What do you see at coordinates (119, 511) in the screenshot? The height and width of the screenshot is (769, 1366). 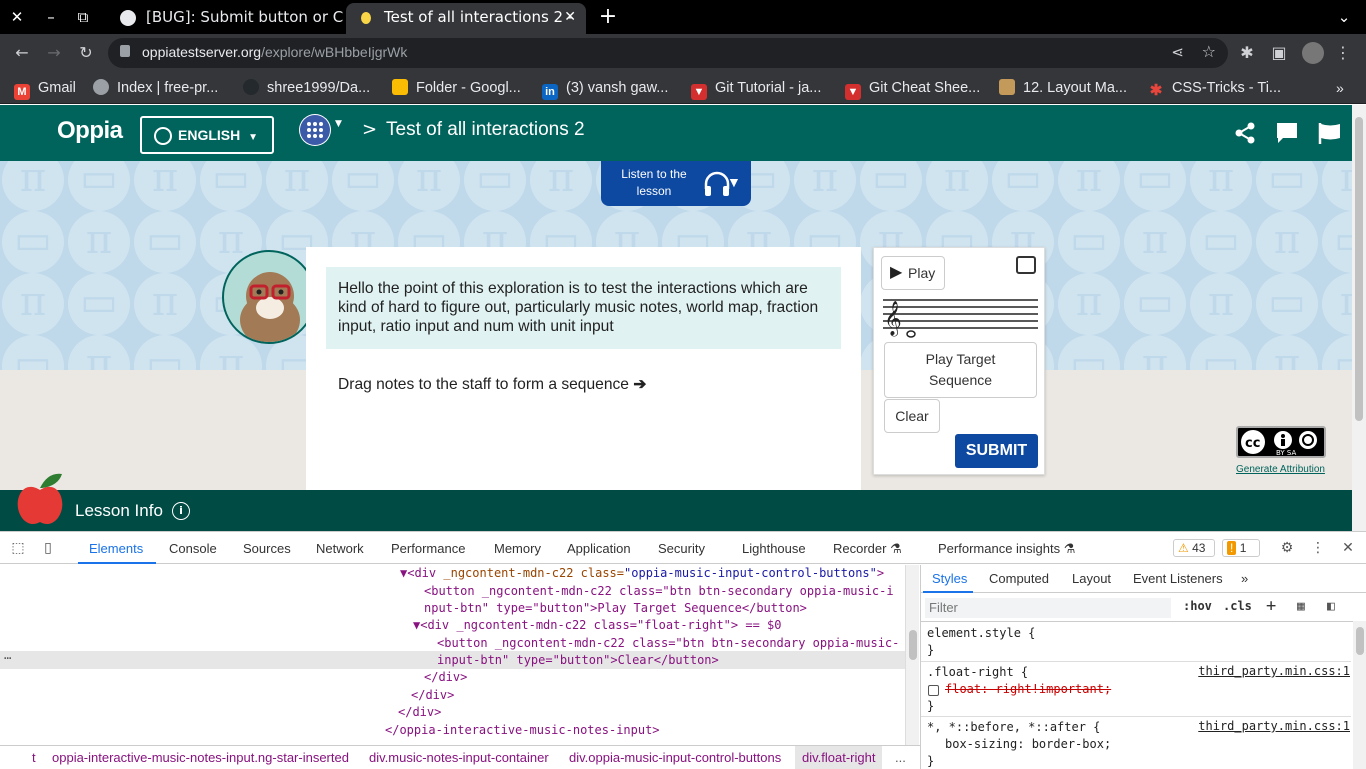 I see `lesson-info-label: Lesson Info` at bounding box center [119, 511].